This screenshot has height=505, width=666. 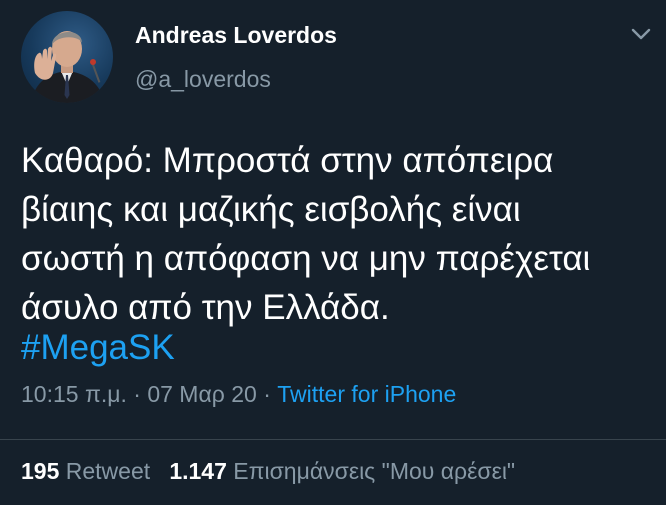 I want to click on tweet-text-line: Καθαρό: Μπροστά στην απόπειρα, so click(x=287, y=160).